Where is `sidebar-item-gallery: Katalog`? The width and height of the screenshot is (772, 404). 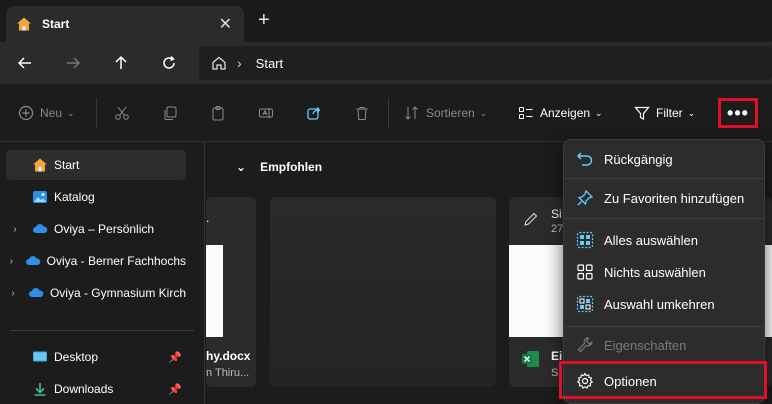
sidebar-item-gallery: Katalog is located at coordinates (96, 197).